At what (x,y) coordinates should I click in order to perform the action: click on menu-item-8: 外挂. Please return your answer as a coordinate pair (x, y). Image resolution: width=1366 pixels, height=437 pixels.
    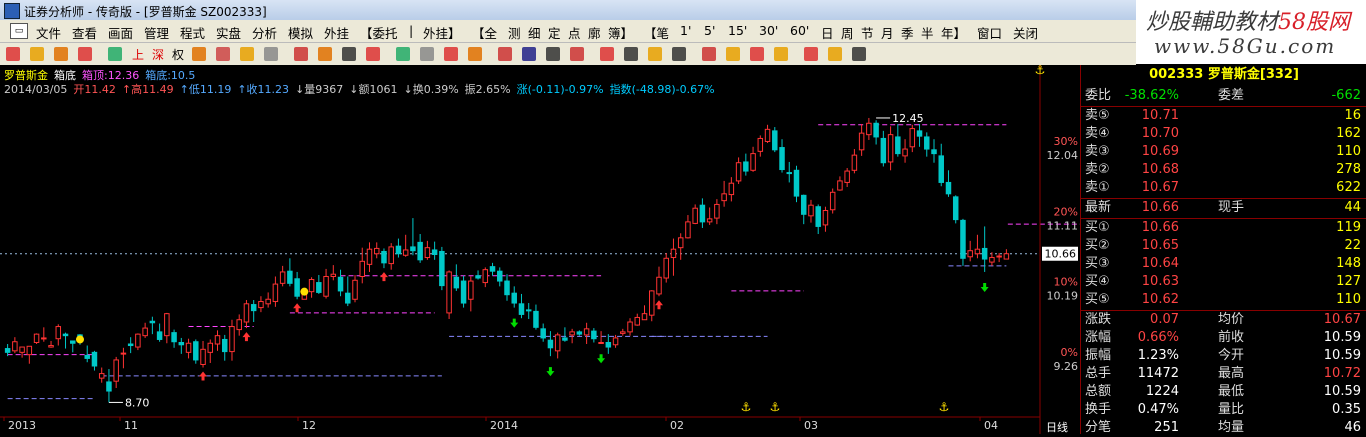
    Looking at the image, I should click on (336, 32).